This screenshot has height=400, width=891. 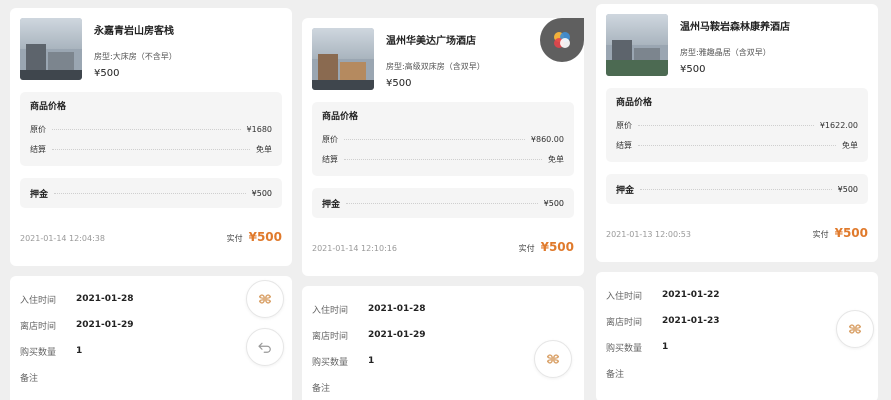 I want to click on original-price-row: 原价 ¥860.00, so click(x=443, y=139).